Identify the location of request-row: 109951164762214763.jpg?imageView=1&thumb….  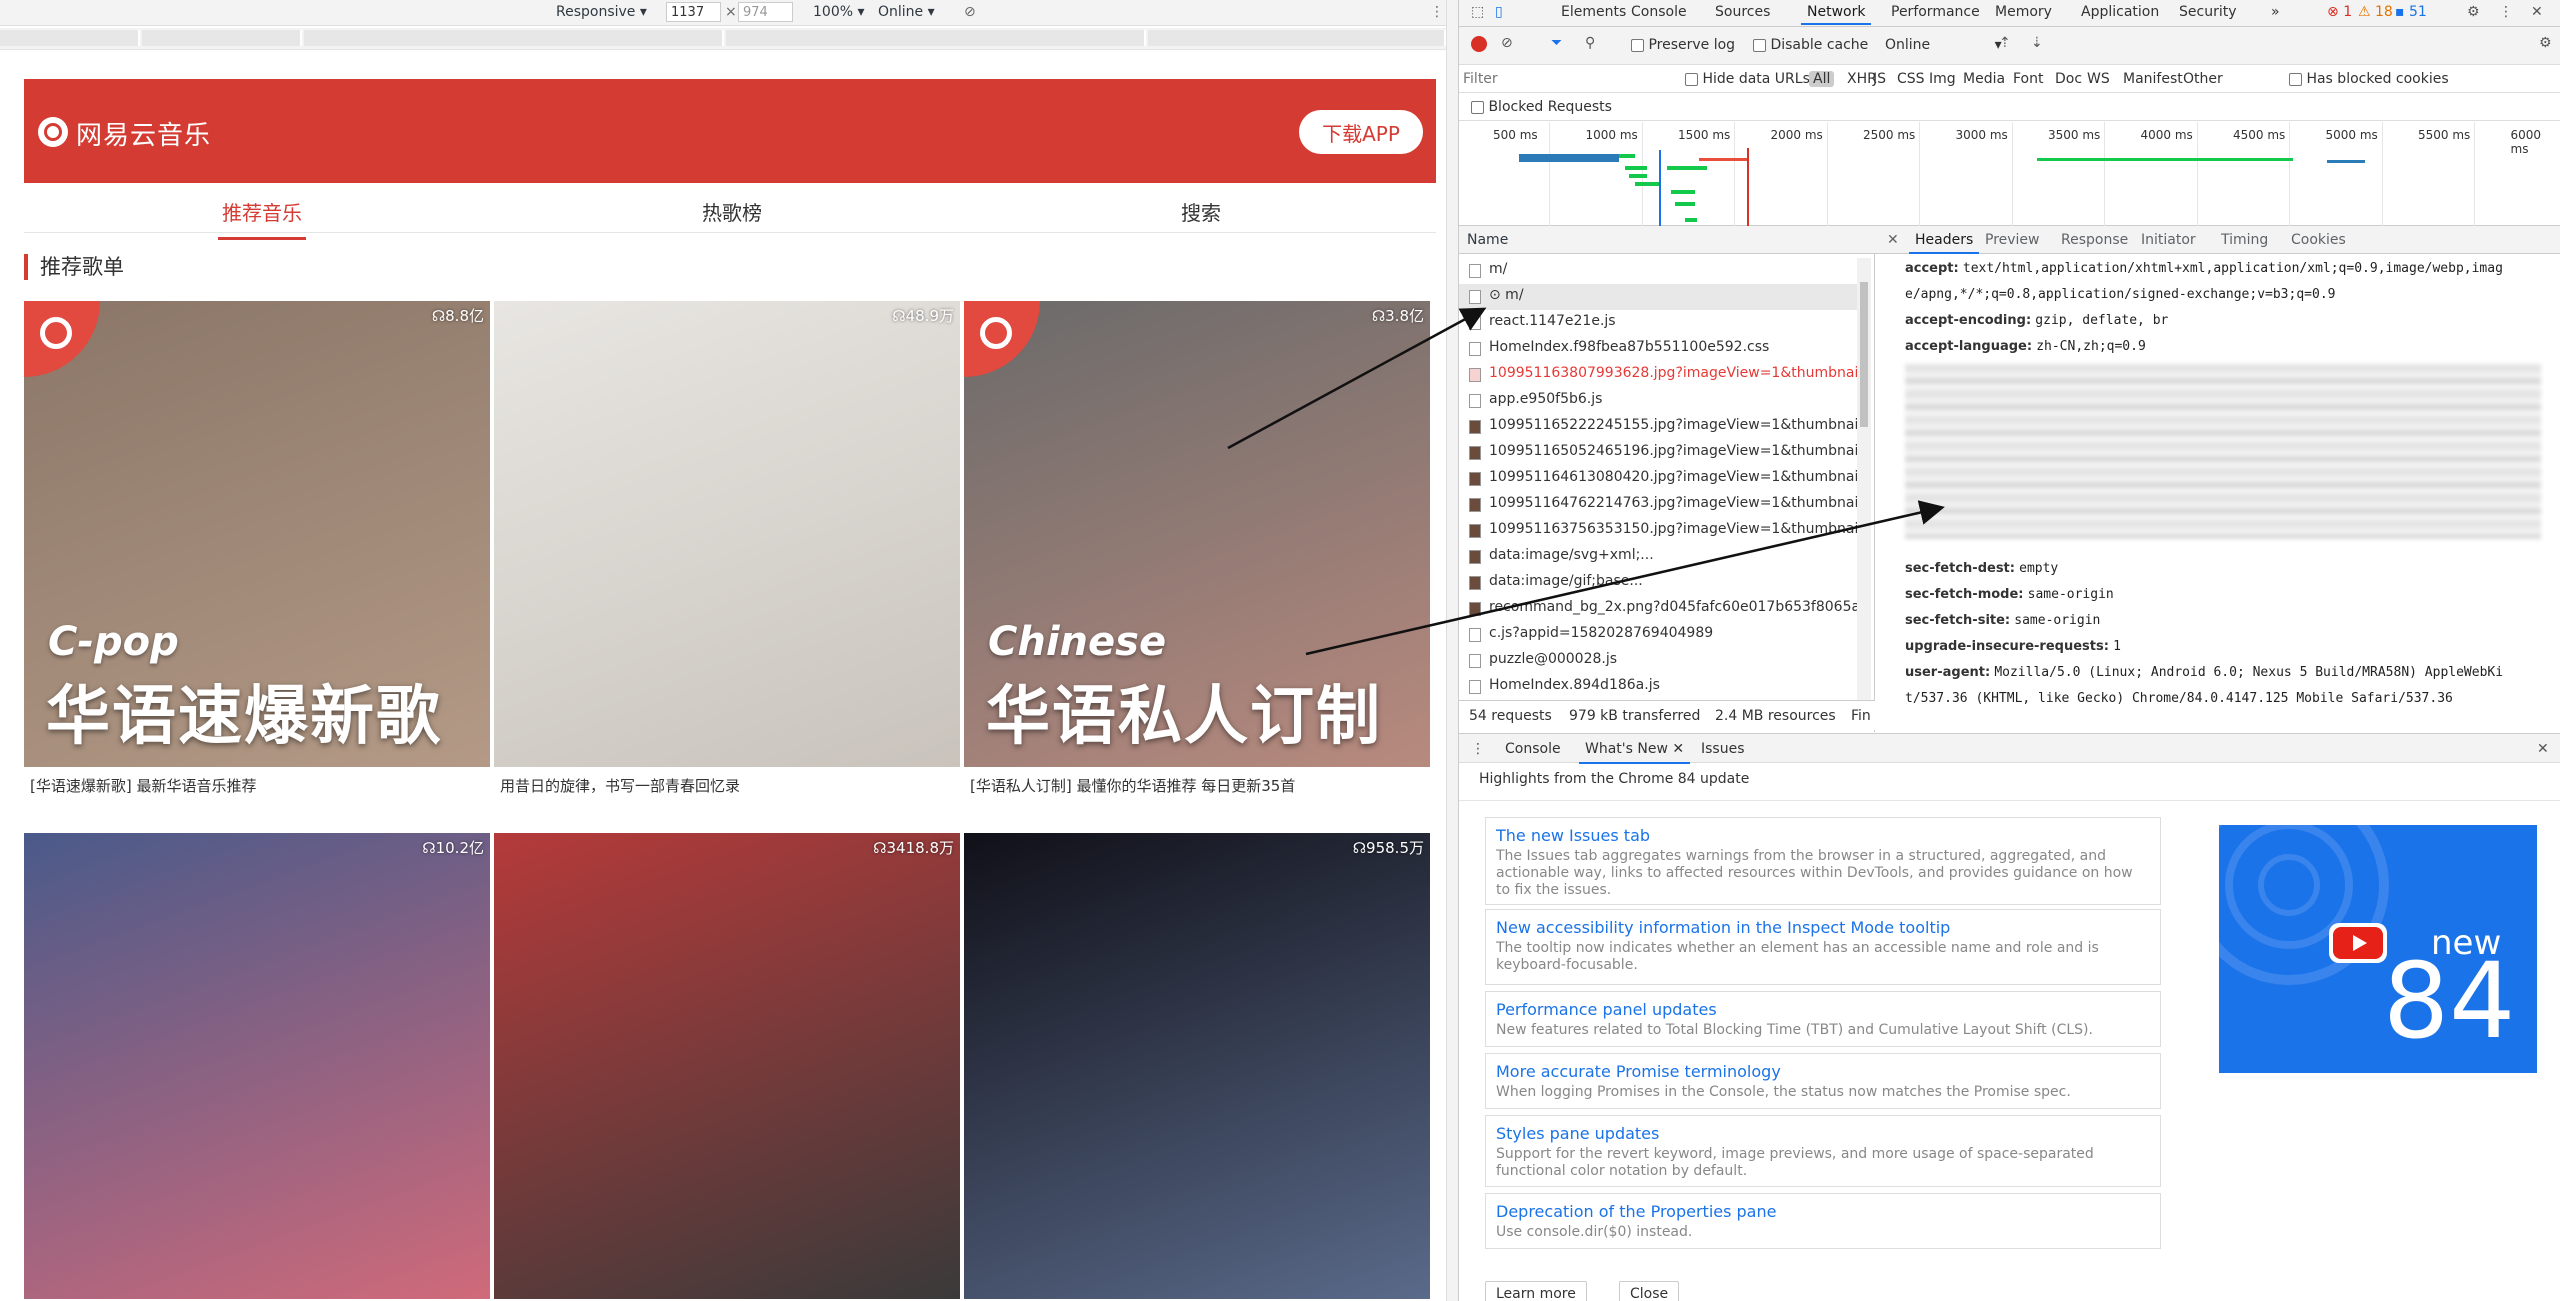
(1659, 505).